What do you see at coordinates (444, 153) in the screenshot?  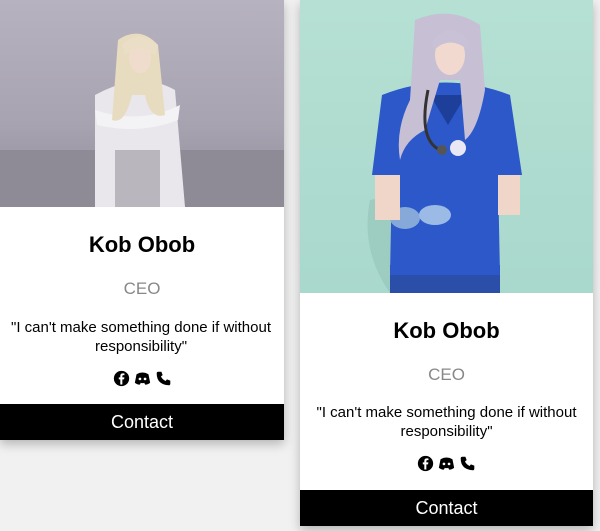 I see `nurse-portrait-image` at bounding box center [444, 153].